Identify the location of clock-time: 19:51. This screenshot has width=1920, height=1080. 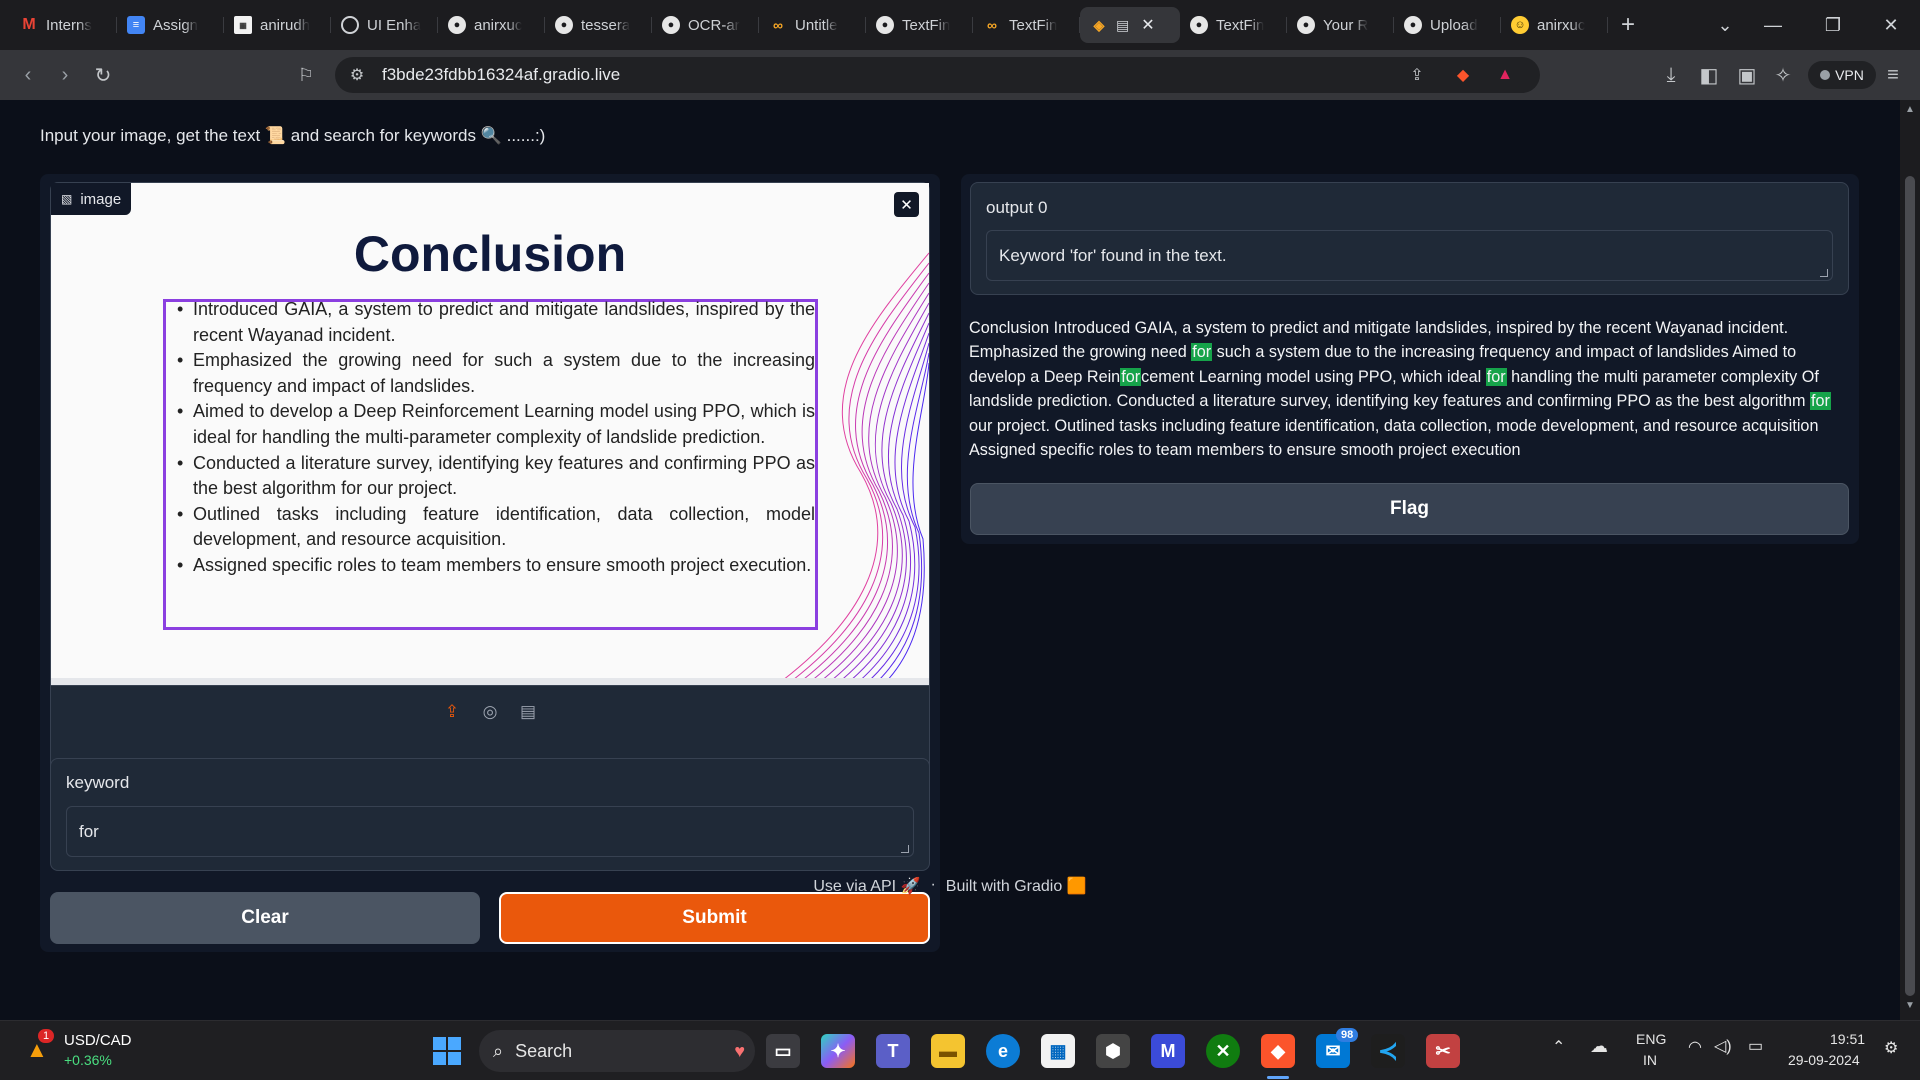
(1847, 1039).